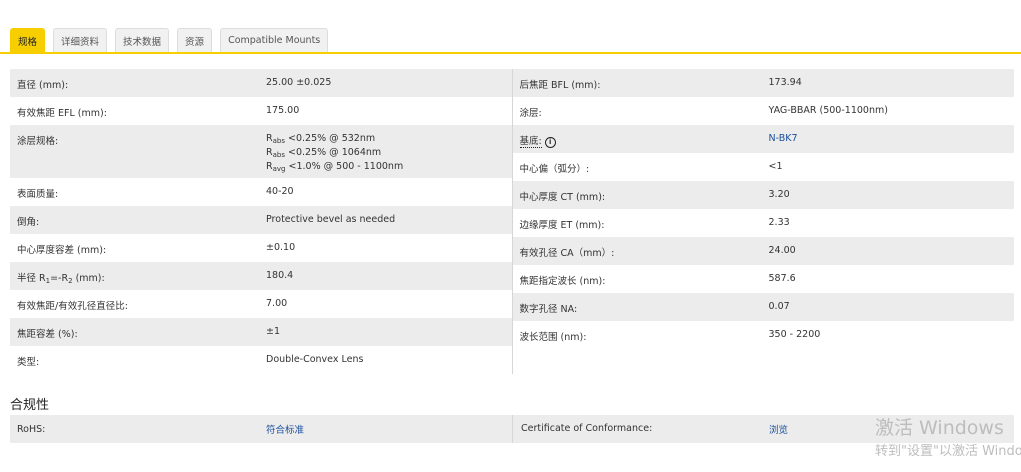 This screenshot has height=472, width=1021. I want to click on spec-row: 中心厚度容差 (mm): ±0.10, so click(261, 248).